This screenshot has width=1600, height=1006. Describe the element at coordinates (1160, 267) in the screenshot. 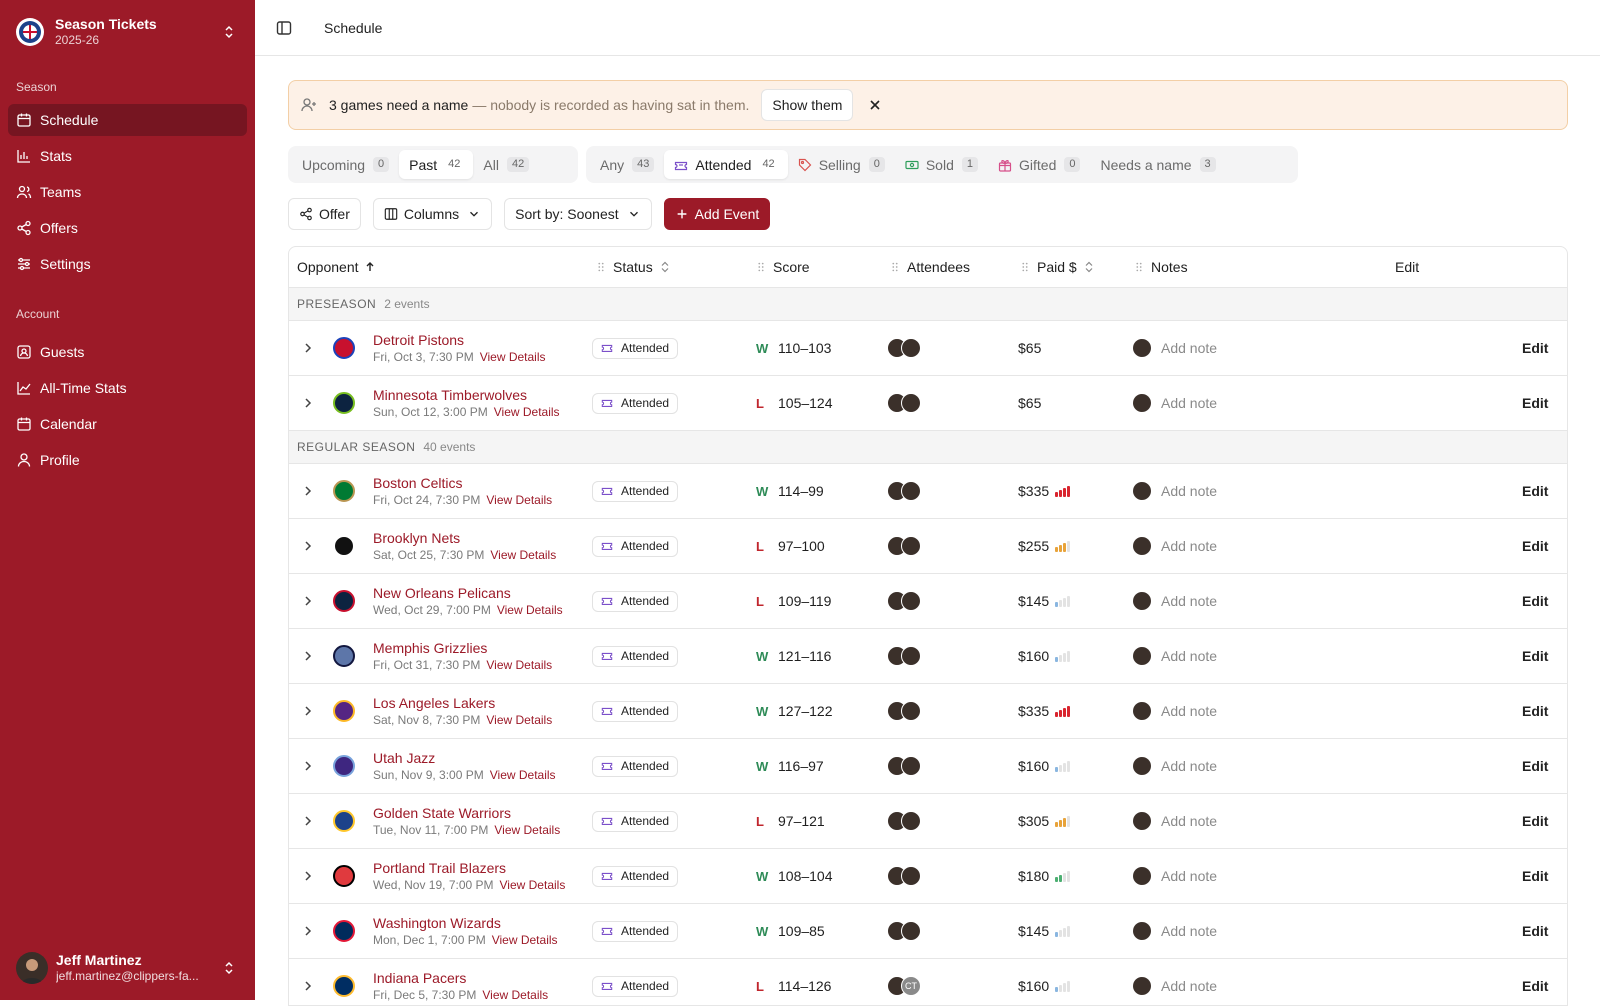

I see `column-header-notes: Notes` at that location.